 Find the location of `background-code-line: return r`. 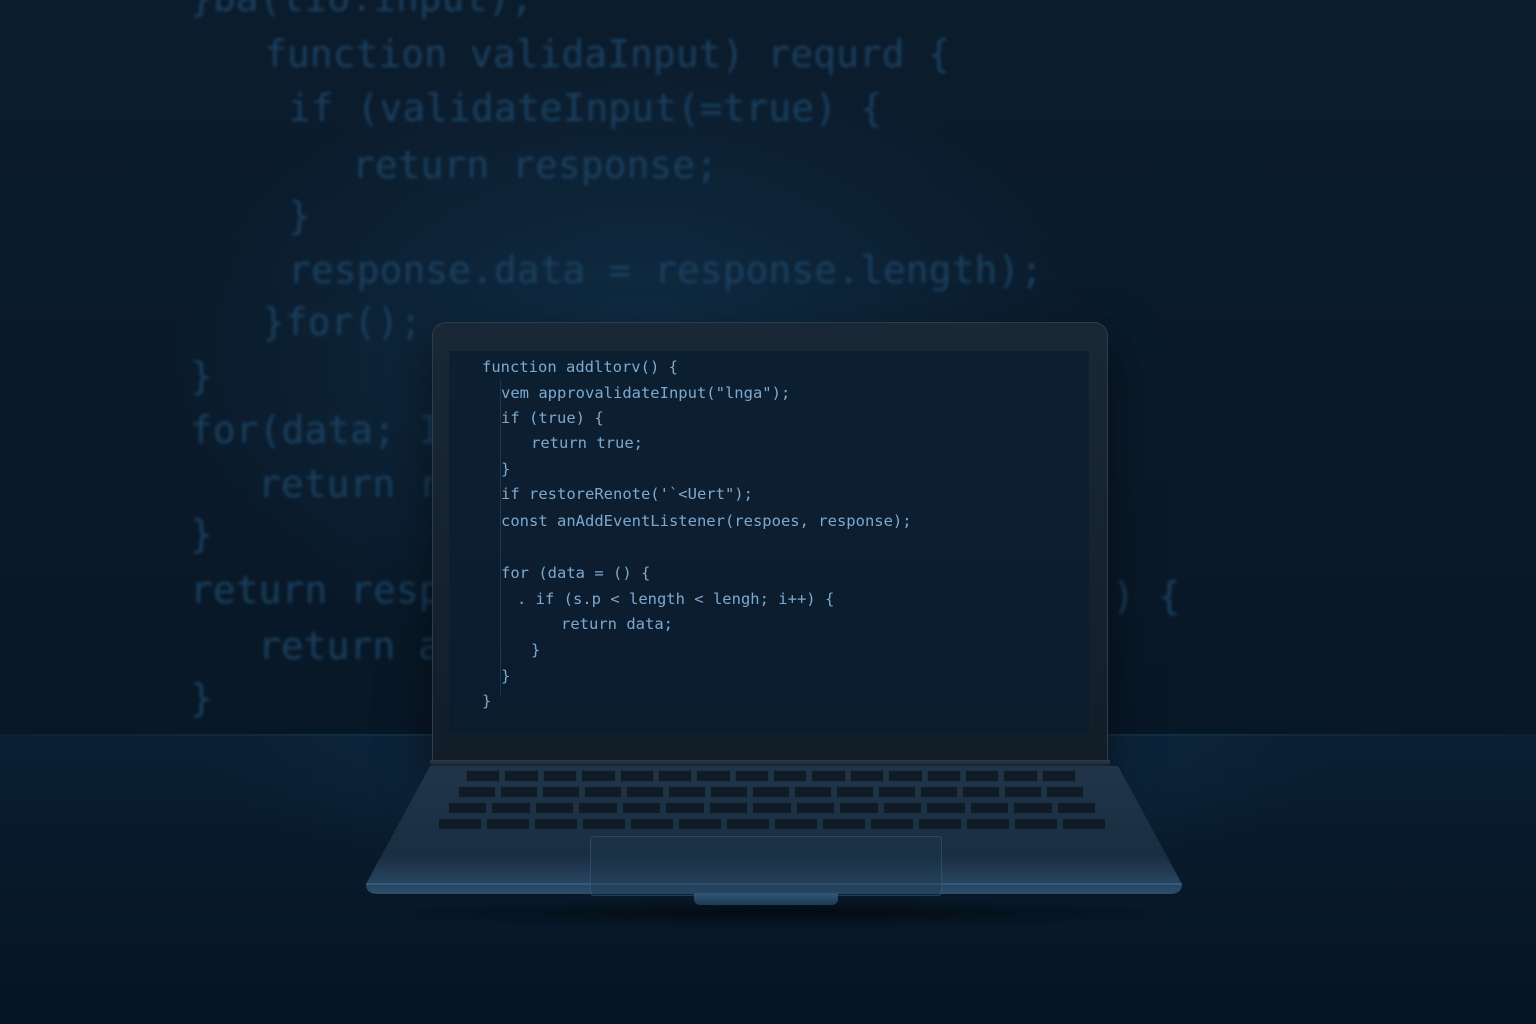

background-code-line: return r is located at coordinates (350, 484).